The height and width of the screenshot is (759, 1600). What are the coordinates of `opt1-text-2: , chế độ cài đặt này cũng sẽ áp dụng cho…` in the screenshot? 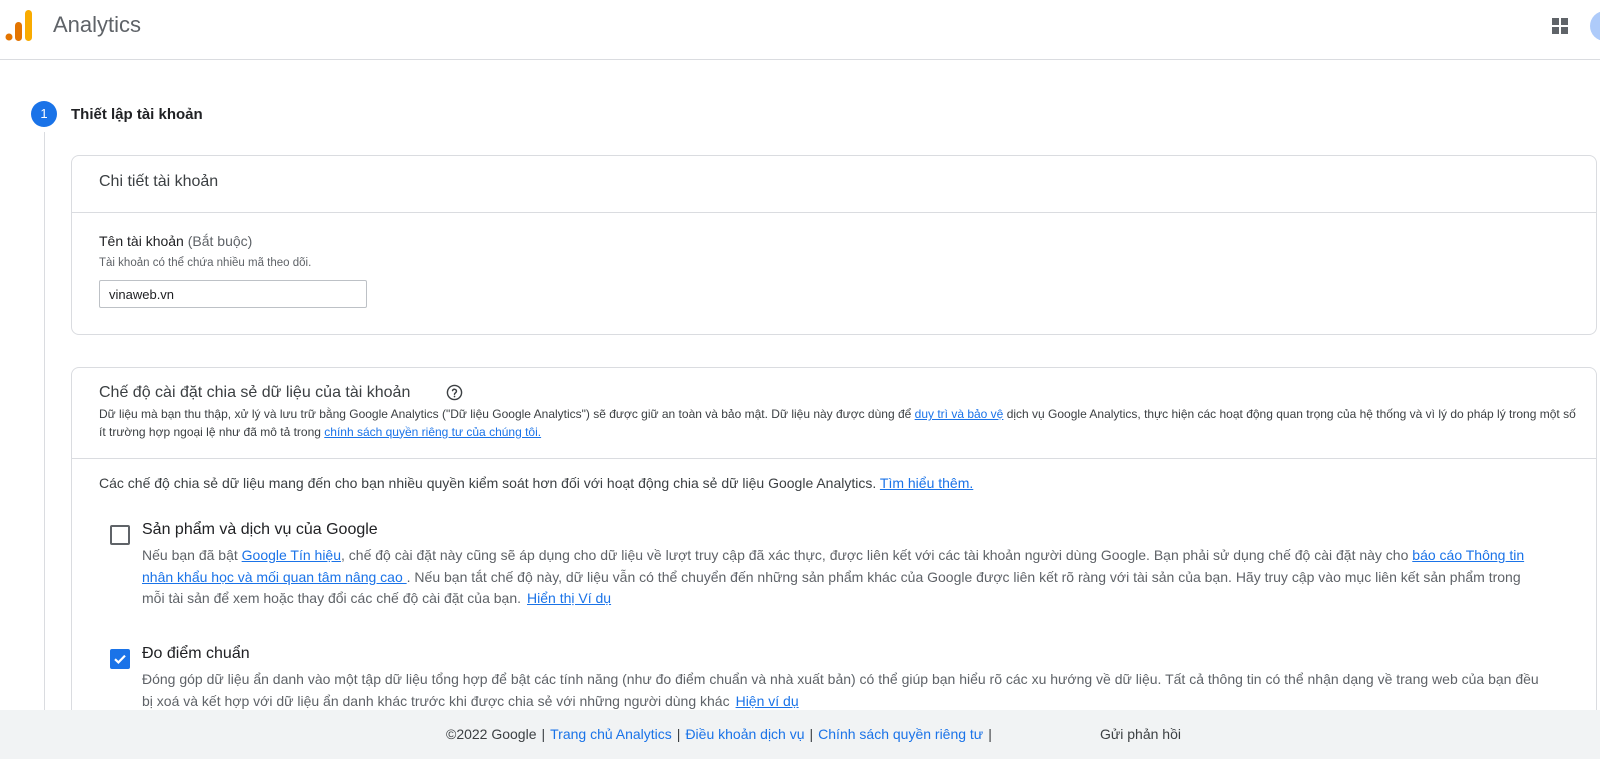 It's located at (877, 555).